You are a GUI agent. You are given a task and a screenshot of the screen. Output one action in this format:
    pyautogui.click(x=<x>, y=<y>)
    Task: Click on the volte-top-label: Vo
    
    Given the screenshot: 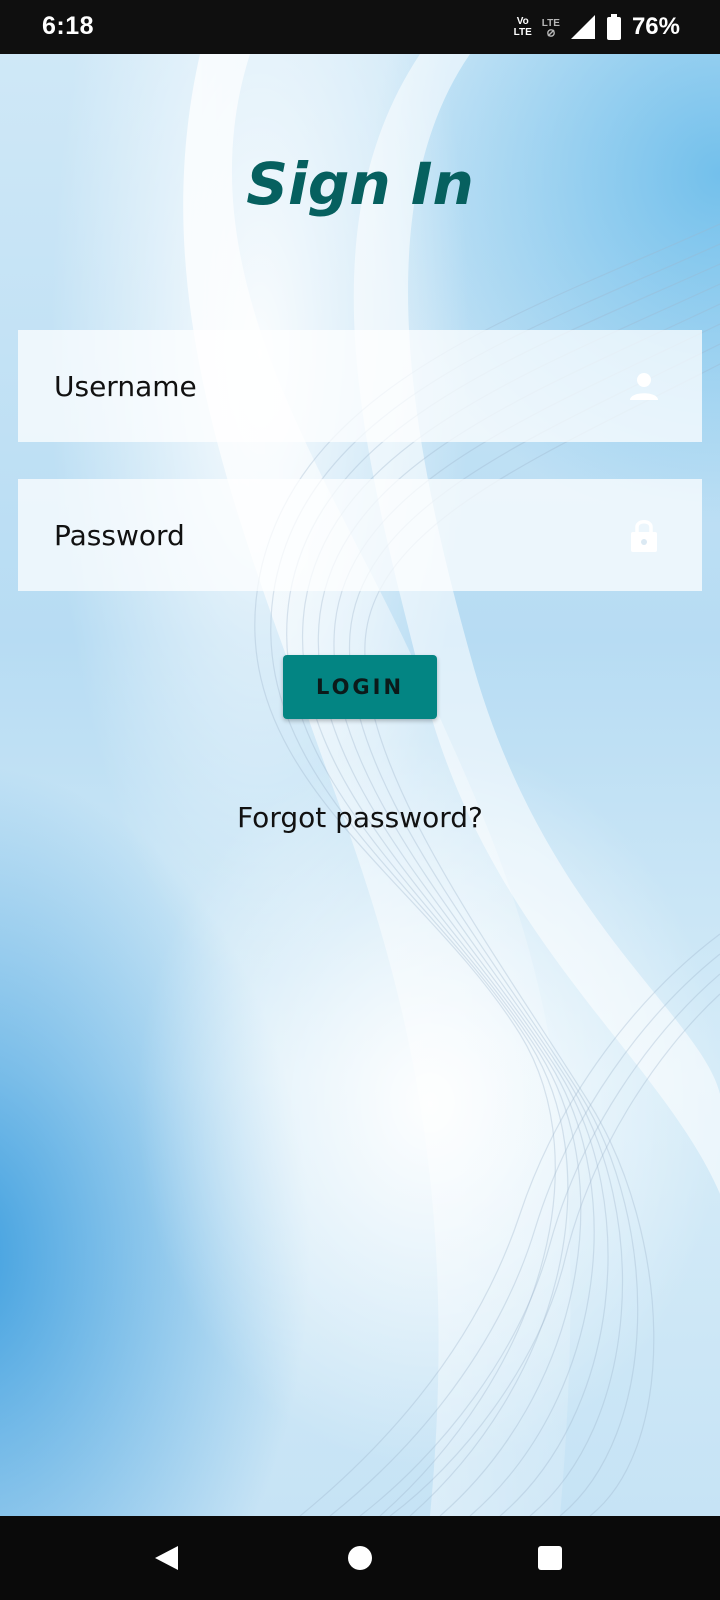 What is the action you would take?
    pyautogui.click(x=522, y=21)
    